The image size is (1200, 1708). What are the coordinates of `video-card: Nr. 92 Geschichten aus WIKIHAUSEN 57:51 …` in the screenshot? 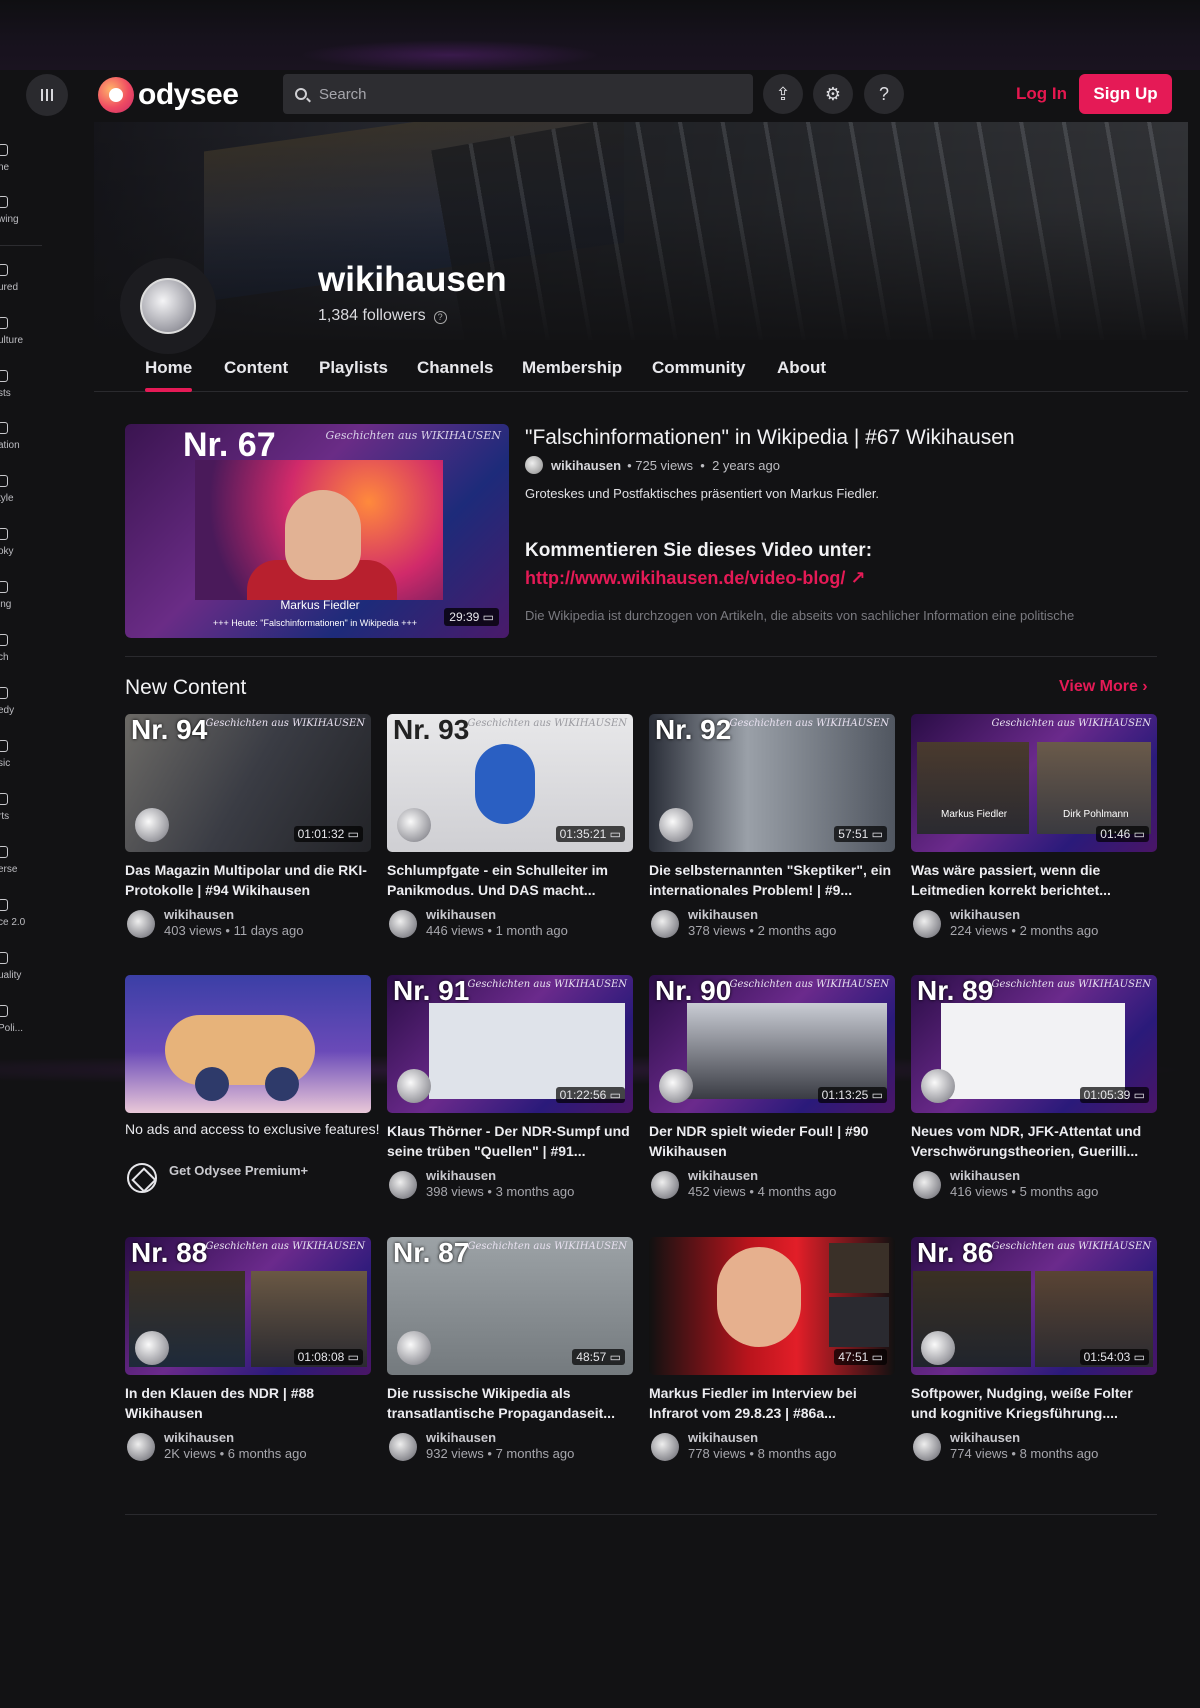 It's located at (772, 834).